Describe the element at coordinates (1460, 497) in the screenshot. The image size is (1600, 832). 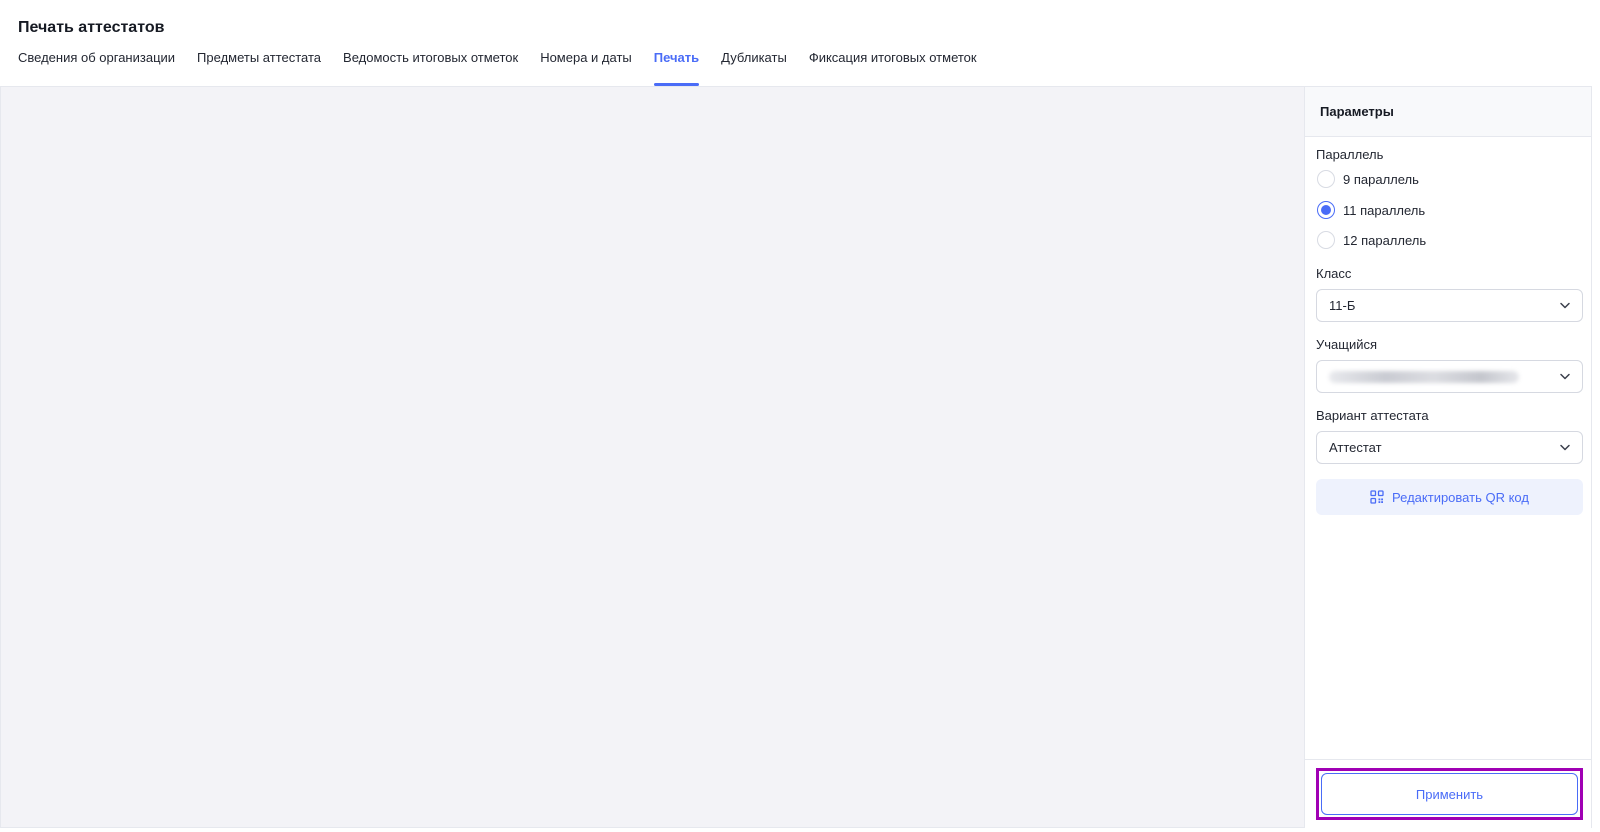
I see `edit-qr-code-label: Редактировать QR код` at that location.